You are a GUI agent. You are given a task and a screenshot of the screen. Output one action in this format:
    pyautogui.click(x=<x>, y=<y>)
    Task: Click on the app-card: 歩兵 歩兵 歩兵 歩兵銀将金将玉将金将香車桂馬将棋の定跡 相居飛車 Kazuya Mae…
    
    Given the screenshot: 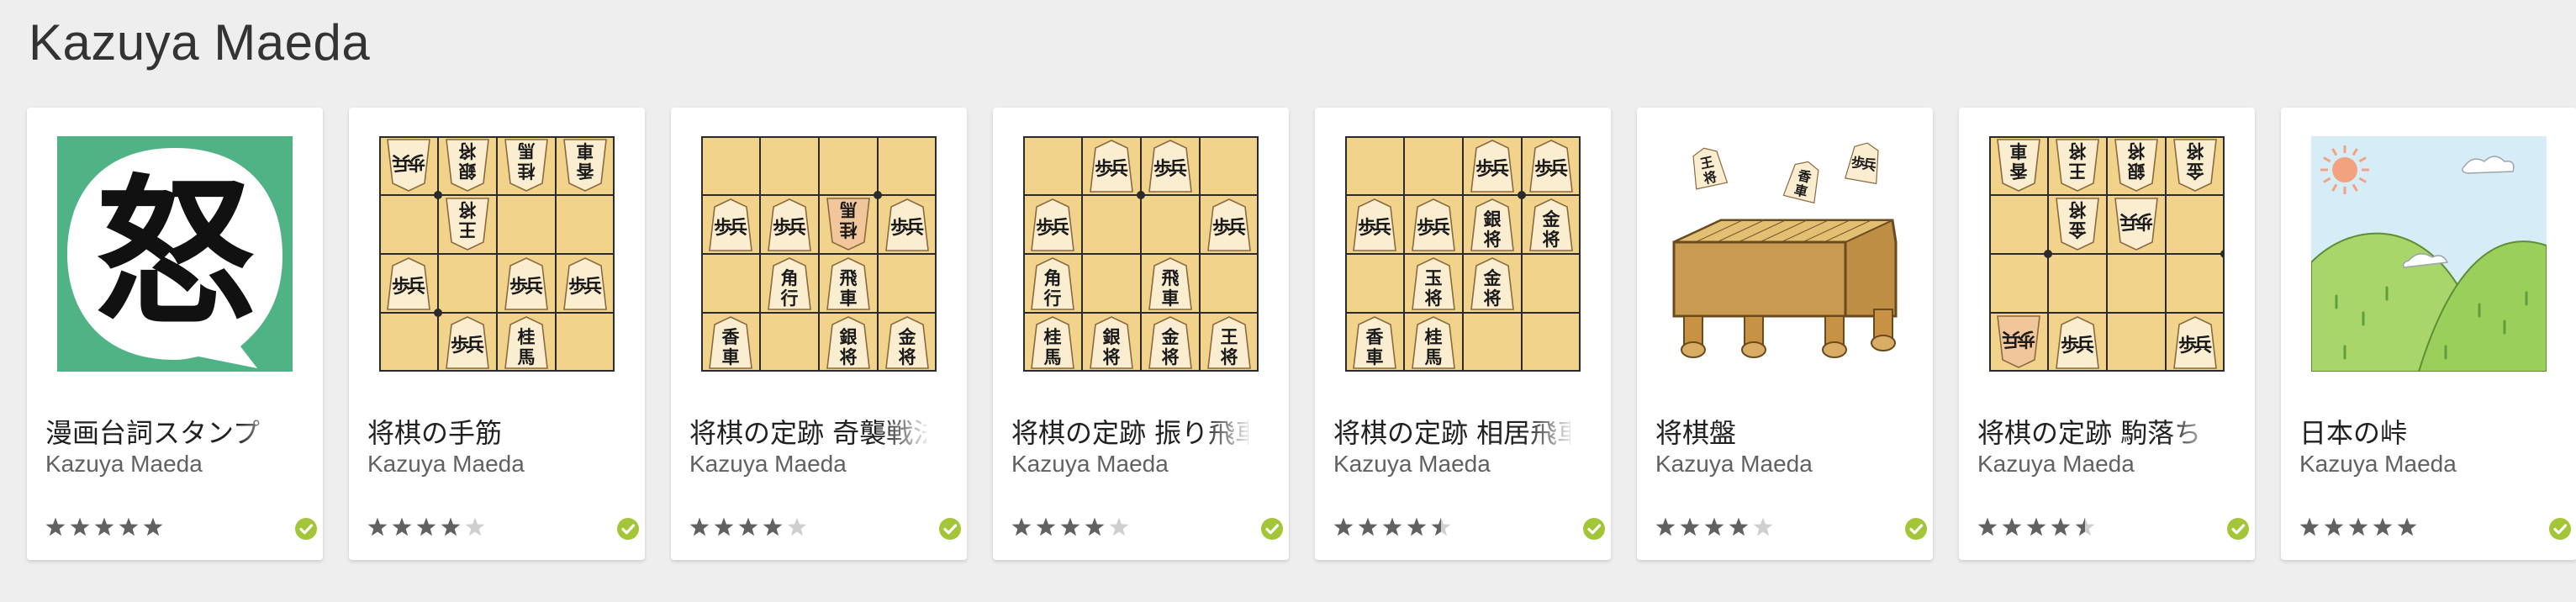 What is the action you would take?
    pyautogui.click(x=1463, y=334)
    